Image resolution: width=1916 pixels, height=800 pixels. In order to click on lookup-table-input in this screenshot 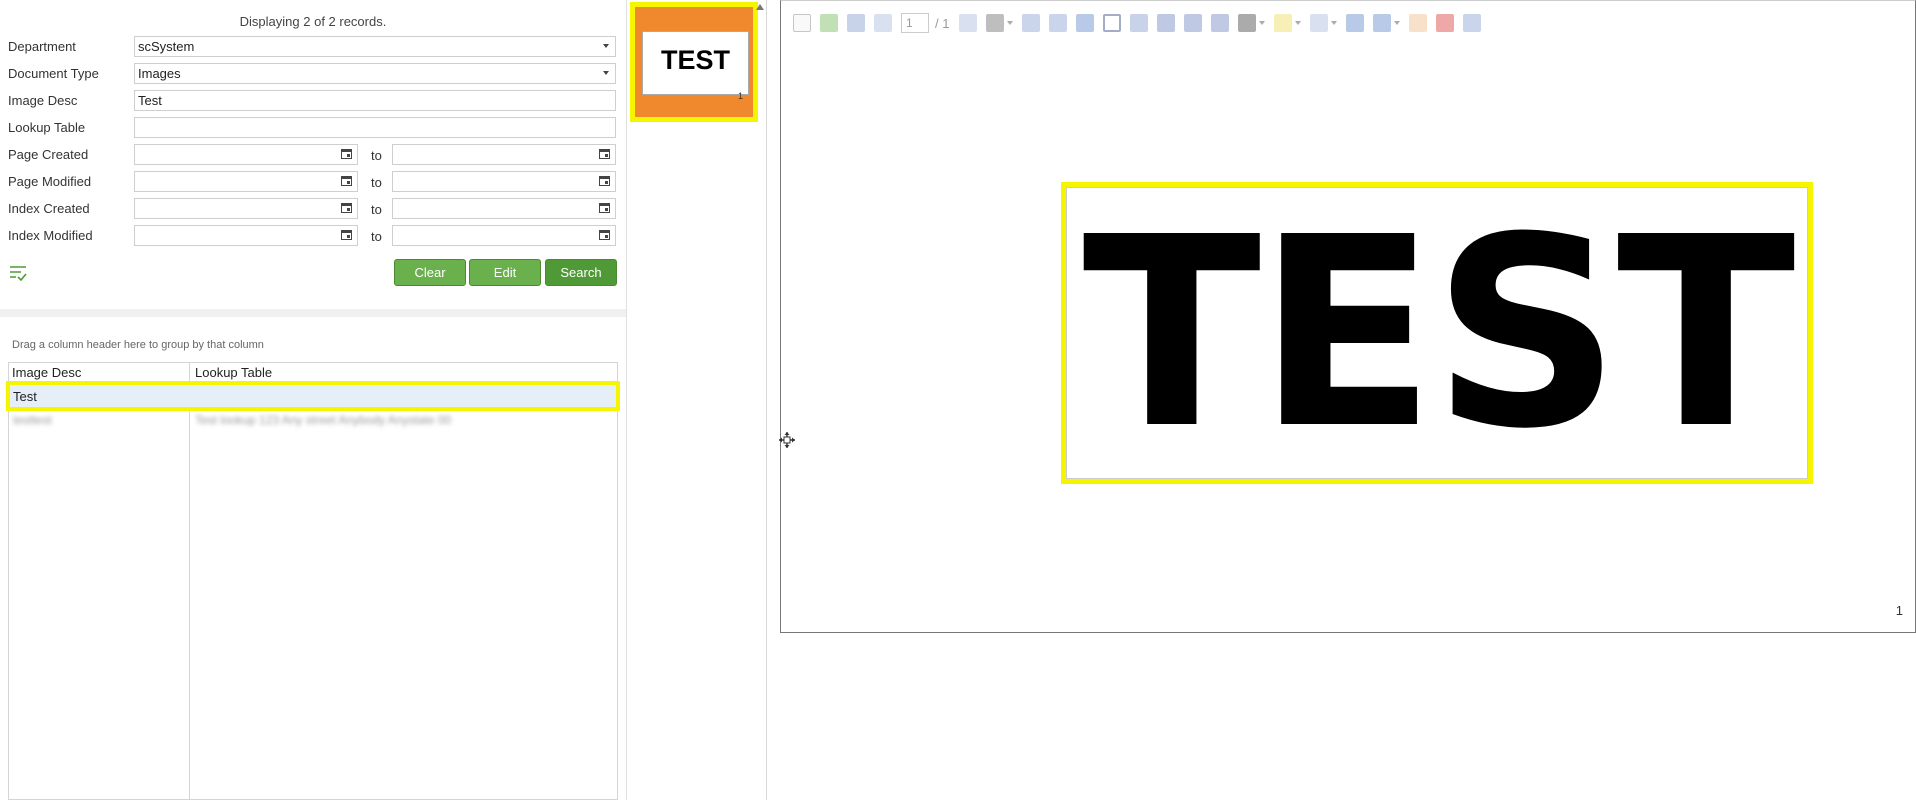, I will do `click(375, 127)`.